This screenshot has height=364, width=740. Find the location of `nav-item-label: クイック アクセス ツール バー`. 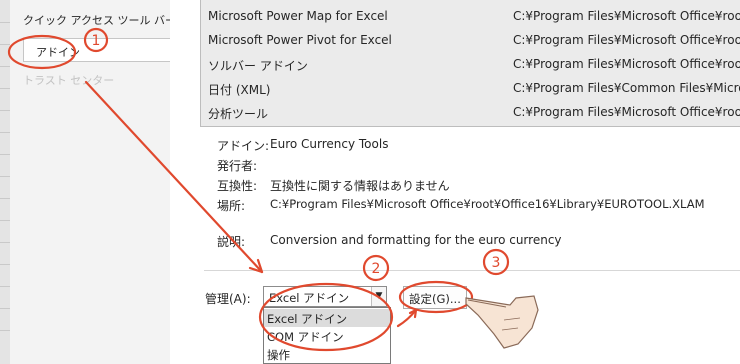

nav-item-label: クイック アクセス ツール バー is located at coordinates (99, 20).